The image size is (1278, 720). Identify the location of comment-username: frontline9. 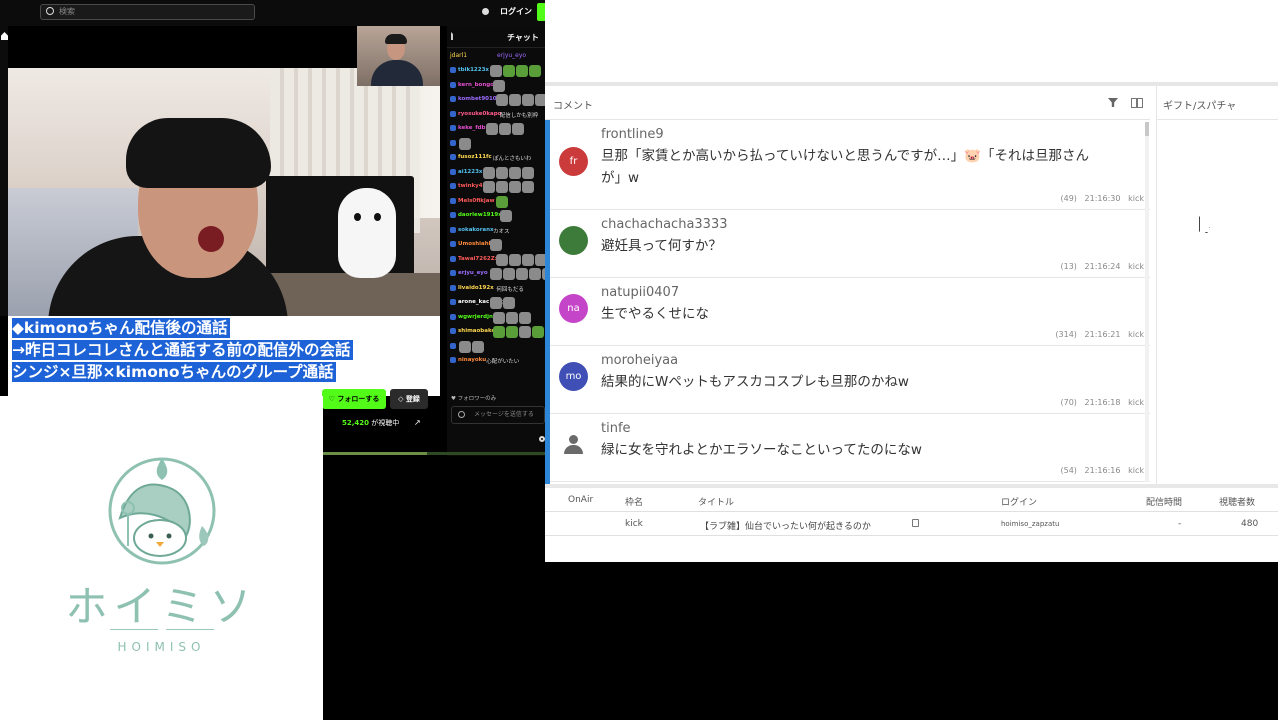
(632, 134).